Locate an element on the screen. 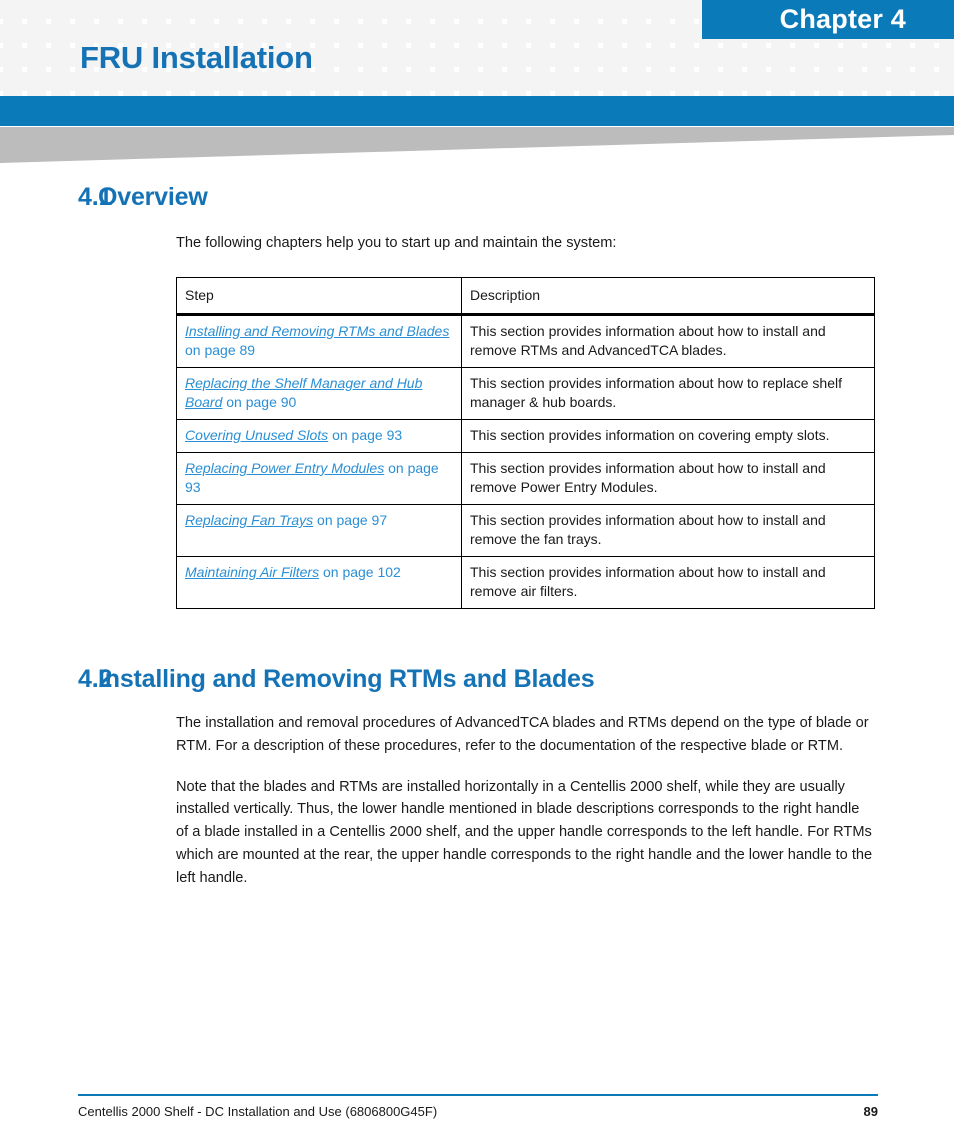  cross-reference-page: on page 93 is located at coordinates (367, 435).